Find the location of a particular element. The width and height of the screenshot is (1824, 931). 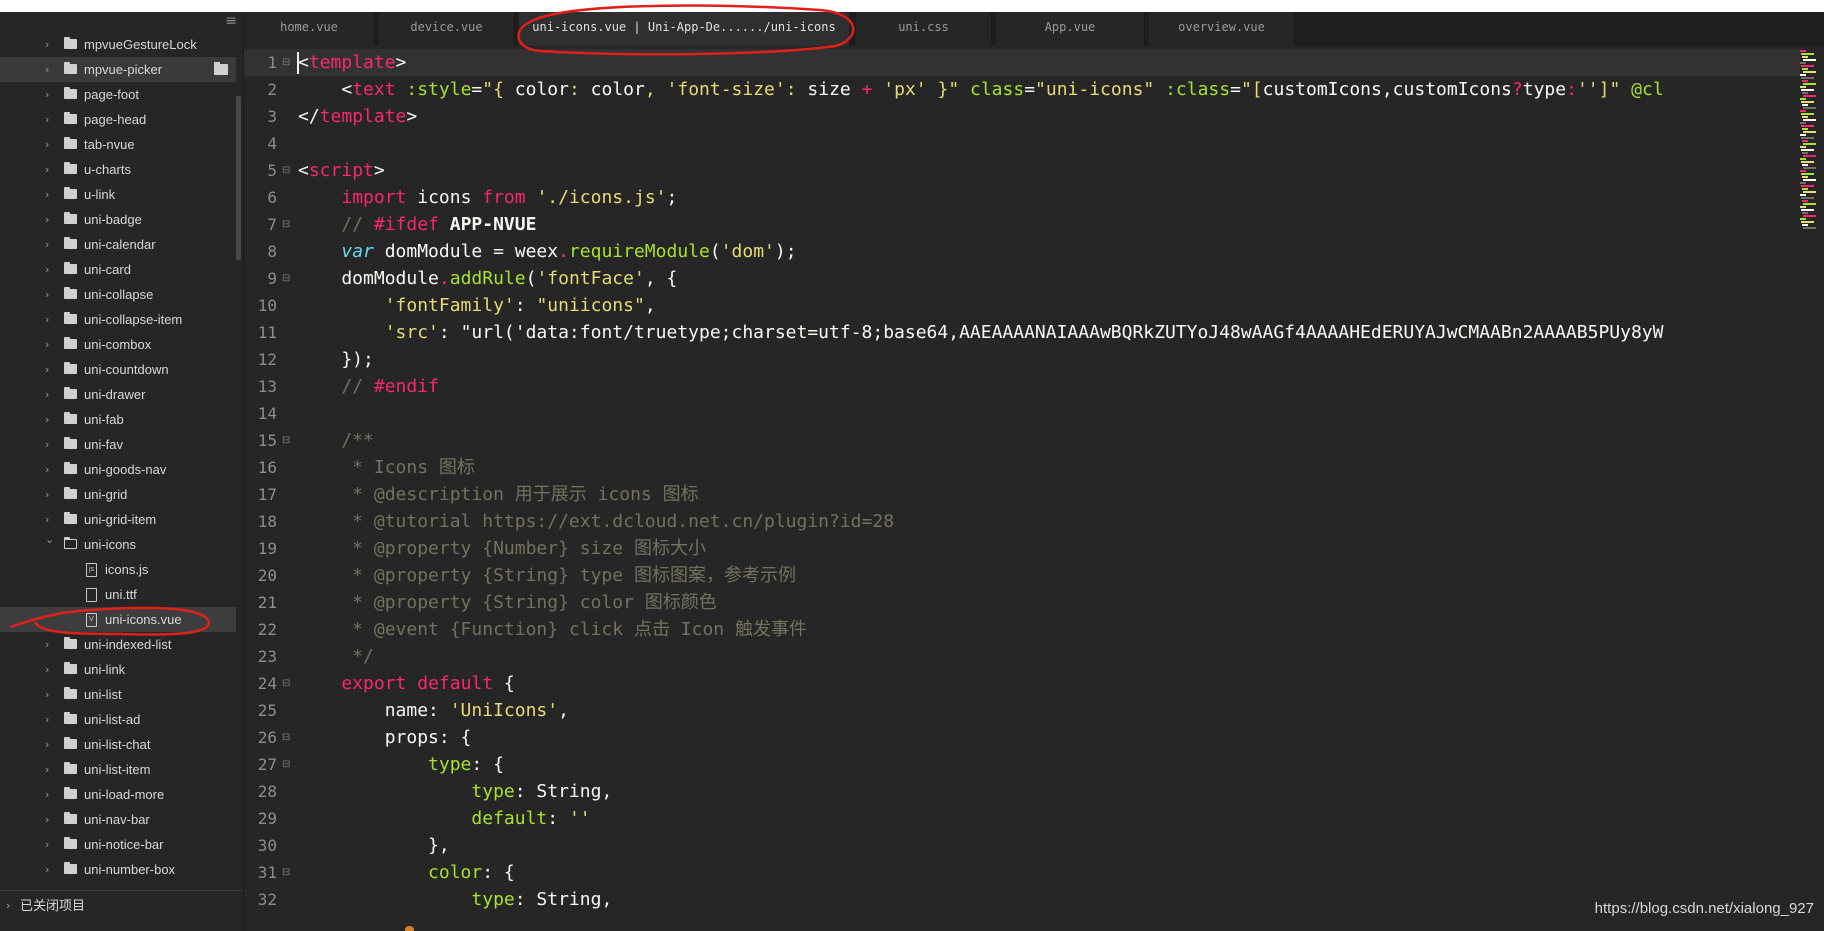

code-line: color: { is located at coordinates (406, 872).